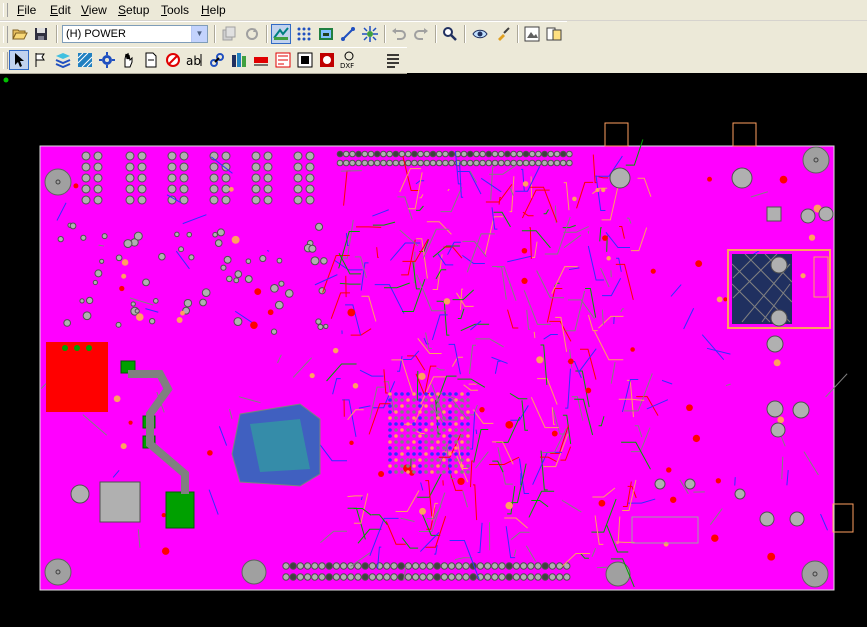 This screenshot has height=627, width=867. I want to click on snapshot-icon, so click(532, 34).